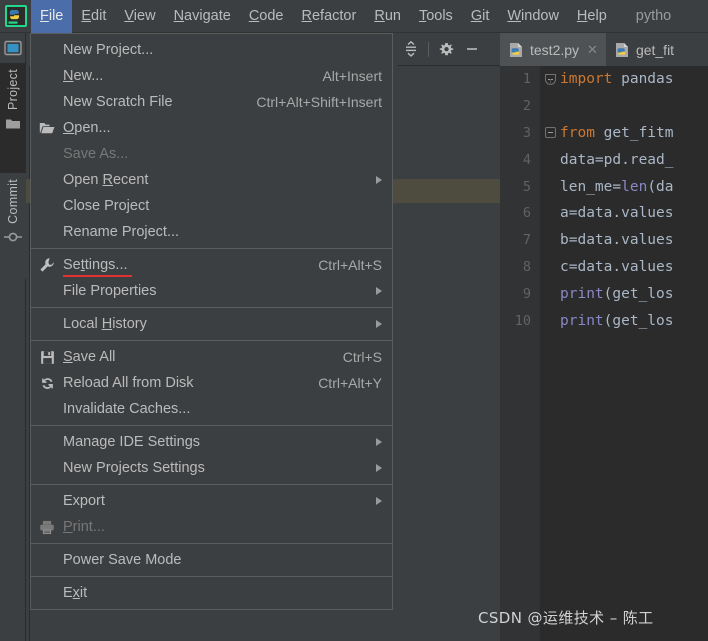  I want to click on menubar-item-label: Code, so click(266, 15).